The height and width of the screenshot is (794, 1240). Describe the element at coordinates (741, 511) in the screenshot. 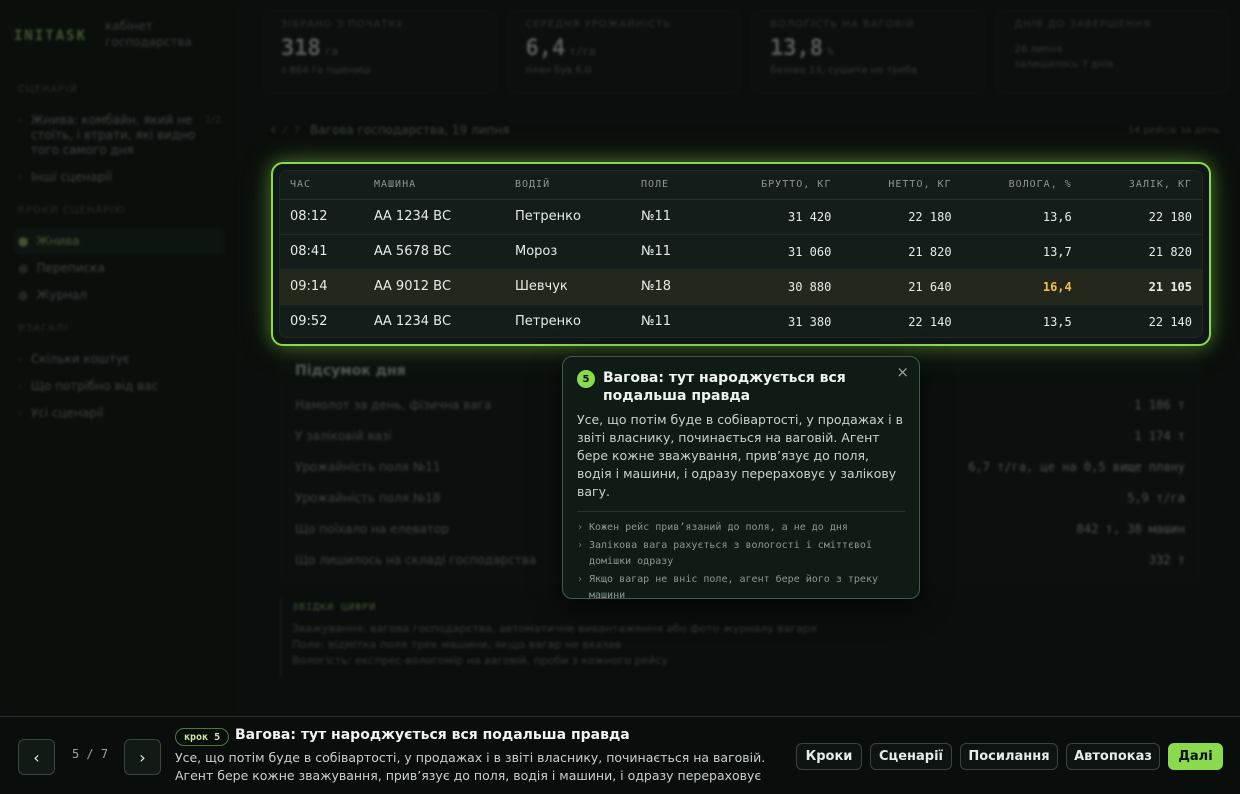

I see `divider` at that location.